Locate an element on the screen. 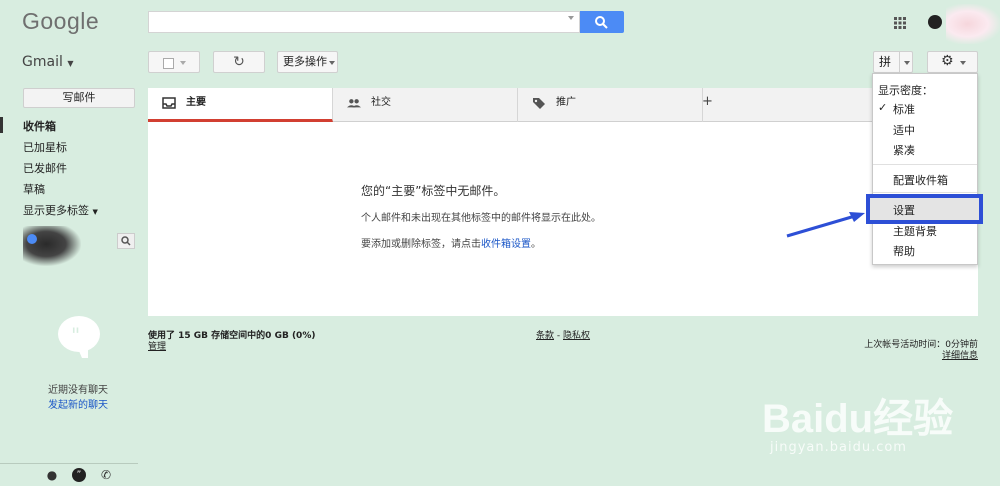  tab-promotions-label: 推广 is located at coordinates (566, 102).